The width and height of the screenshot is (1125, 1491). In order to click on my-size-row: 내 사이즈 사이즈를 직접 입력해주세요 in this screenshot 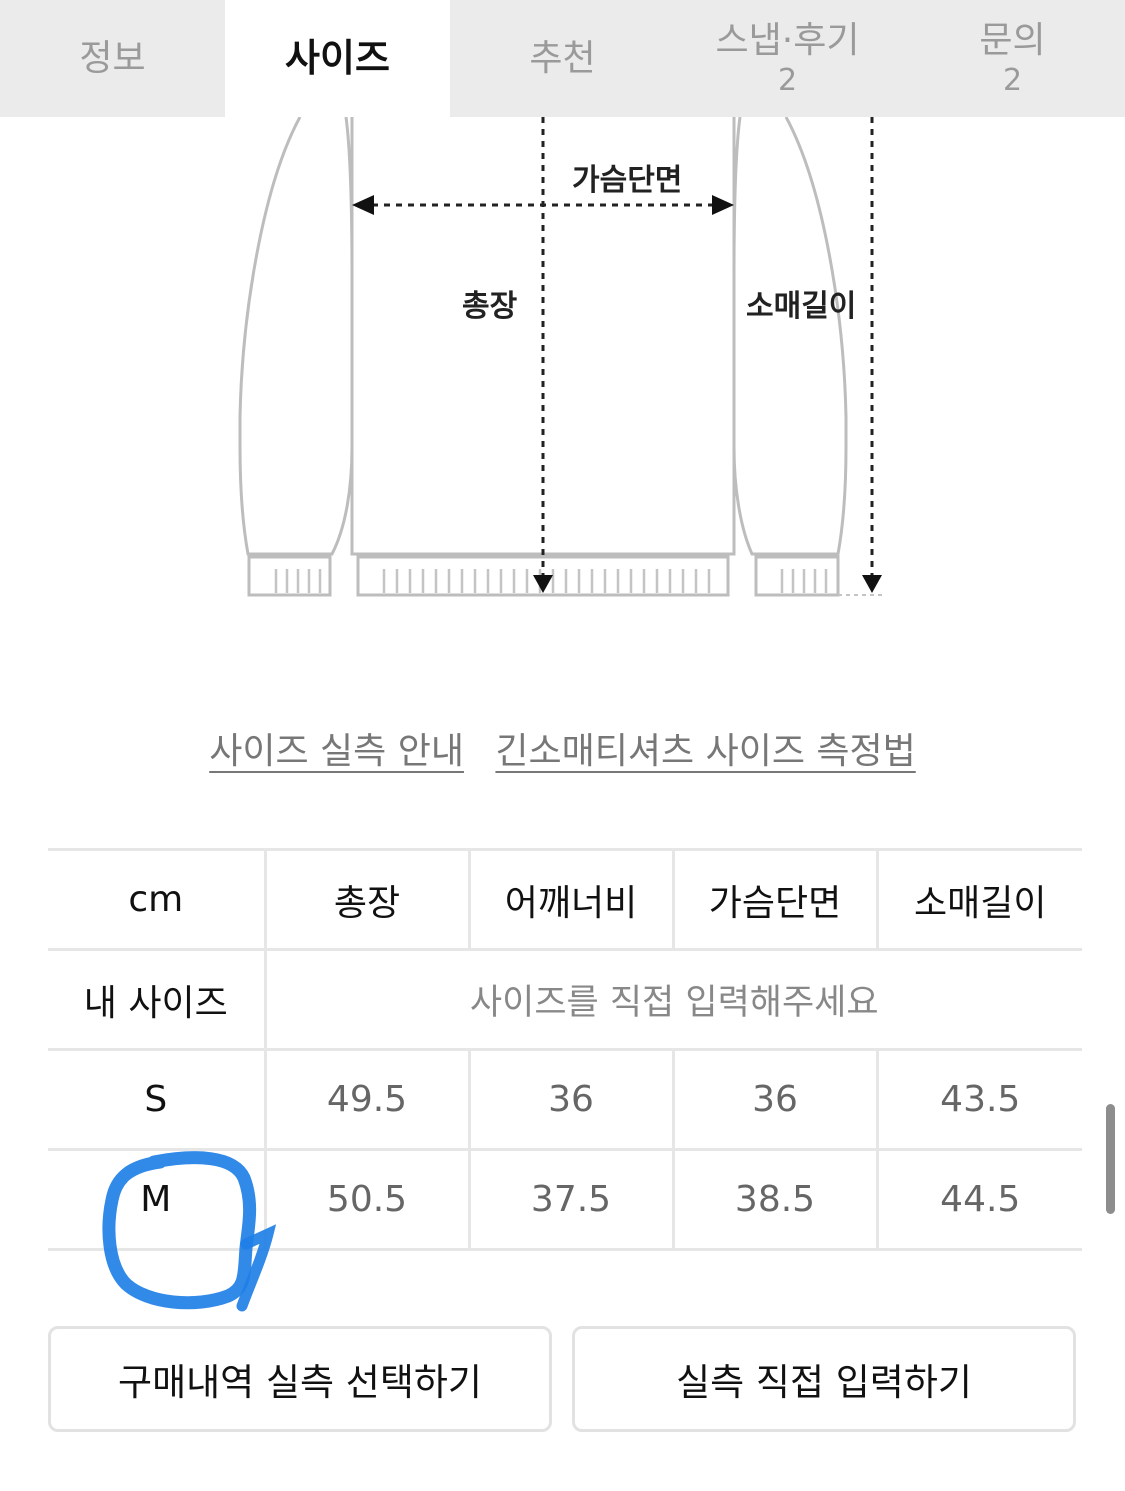, I will do `click(565, 999)`.